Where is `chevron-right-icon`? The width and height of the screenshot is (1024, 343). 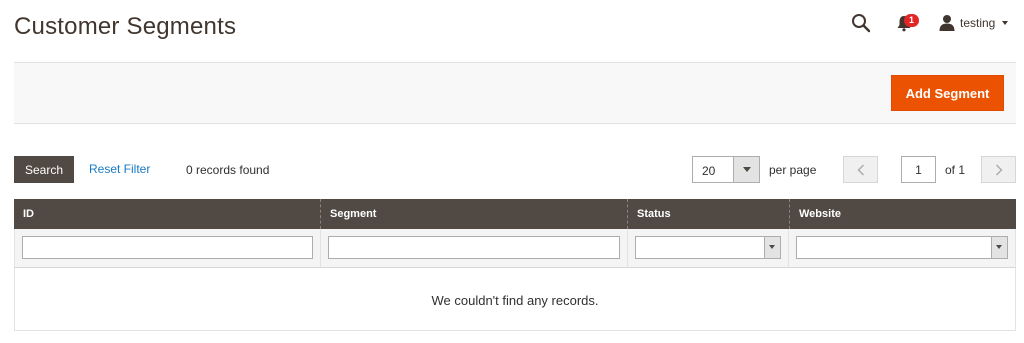
chevron-right-icon is located at coordinates (999, 170).